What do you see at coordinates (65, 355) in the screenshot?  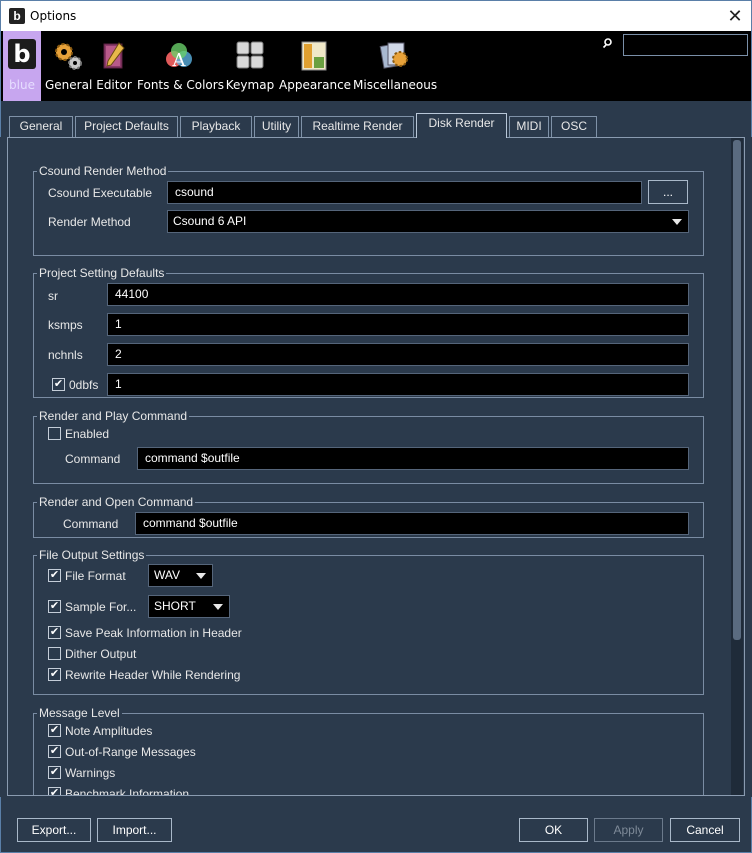 I see `nchnls-label: nchnls` at bounding box center [65, 355].